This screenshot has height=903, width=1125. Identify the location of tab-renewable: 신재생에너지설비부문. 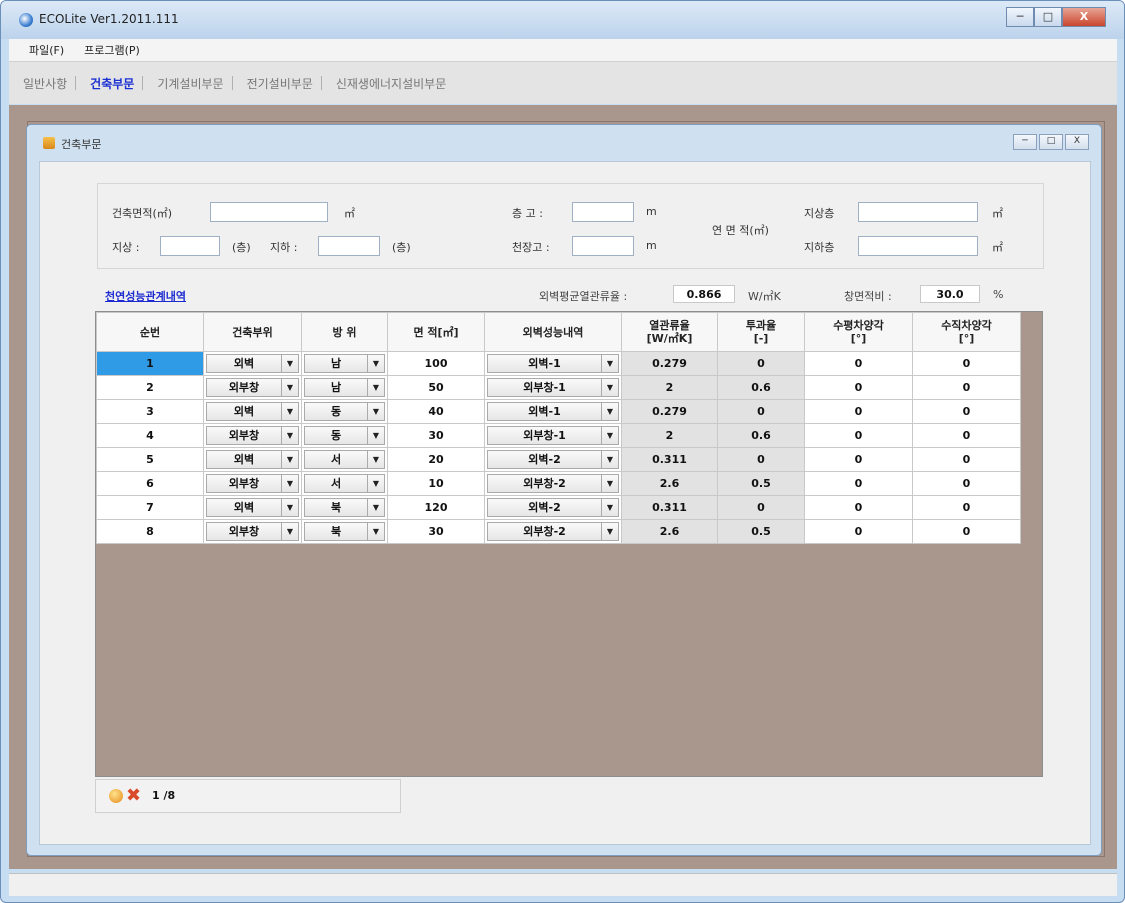
(391, 83).